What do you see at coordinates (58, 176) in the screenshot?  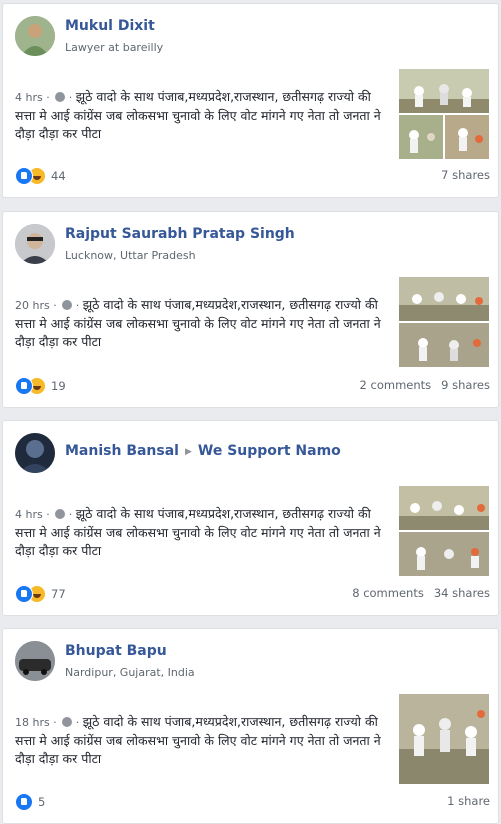 I see `reaction-count: 44` at bounding box center [58, 176].